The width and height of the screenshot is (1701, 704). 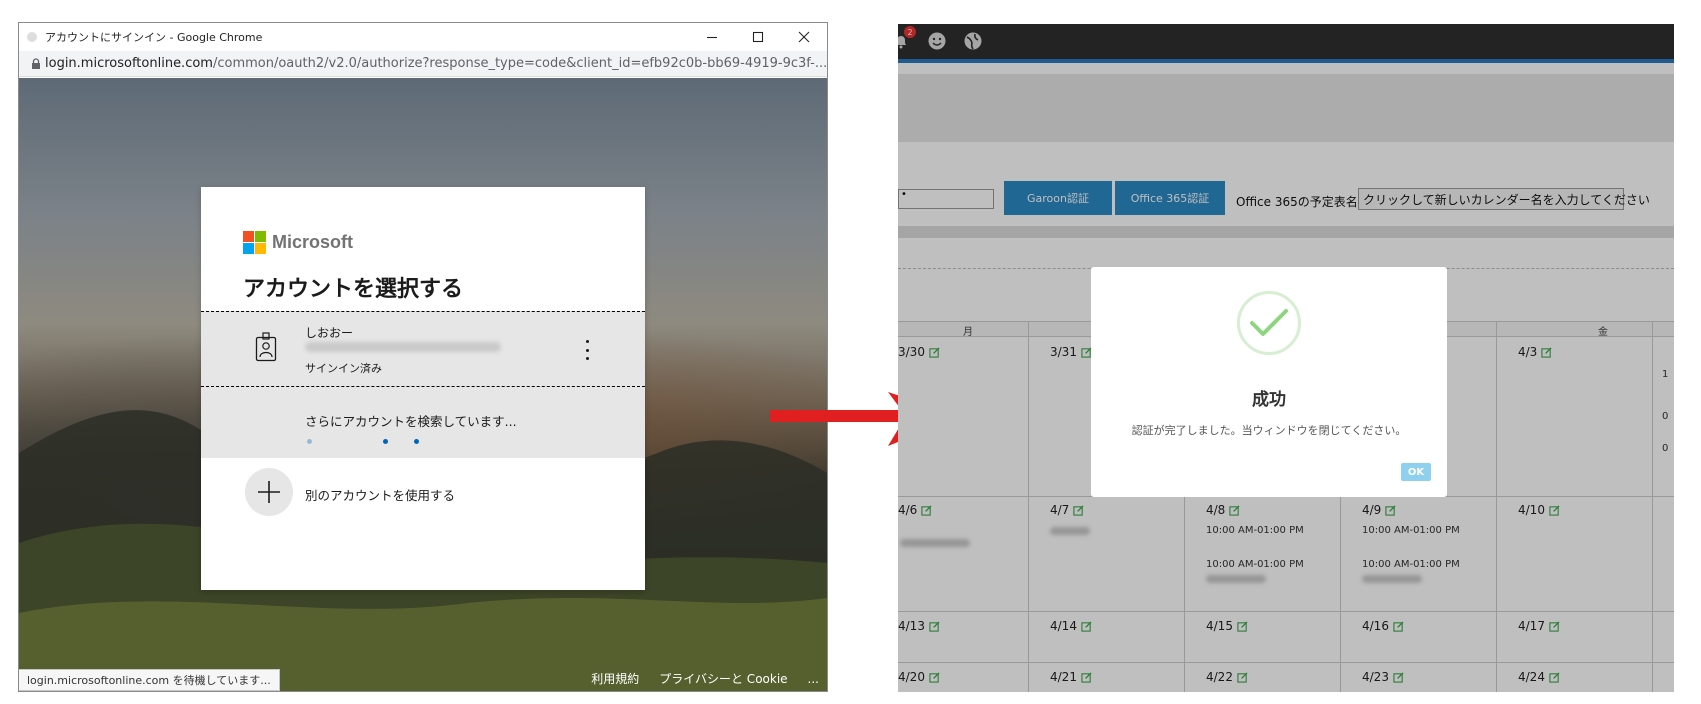 What do you see at coordinates (1269, 400) in the screenshot?
I see `dialog-title: 成功` at bounding box center [1269, 400].